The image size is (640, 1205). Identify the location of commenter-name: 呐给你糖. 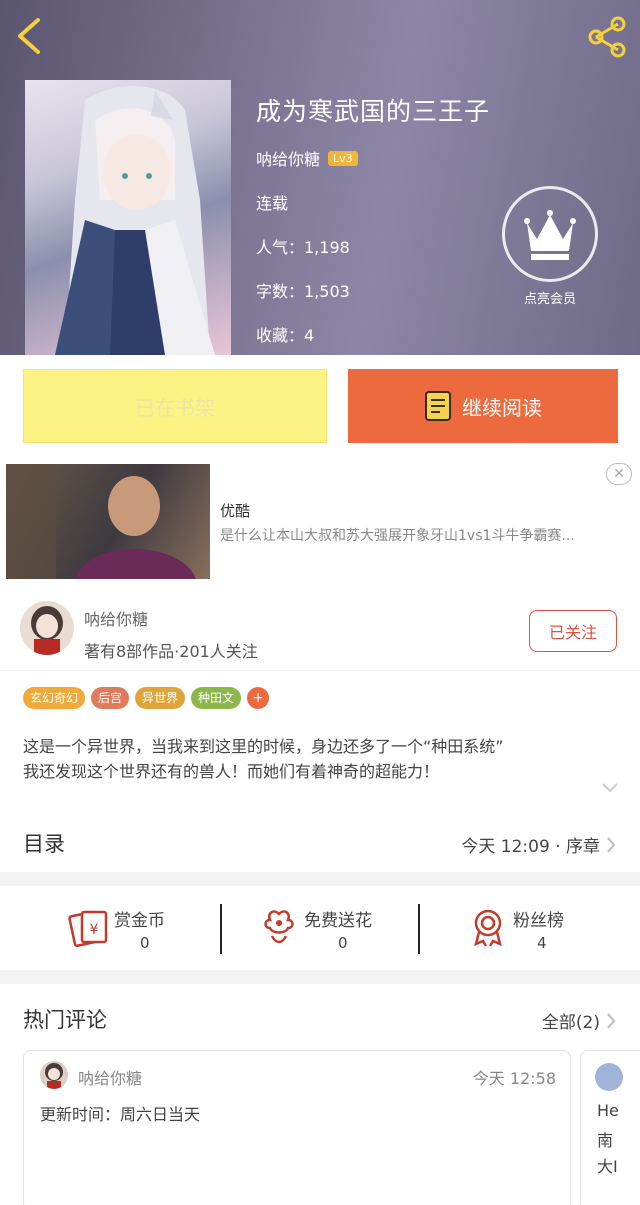
(110, 1077).